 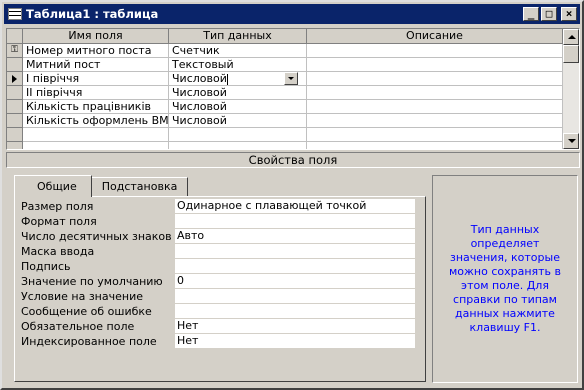 What do you see at coordinates (292, 14) in the screenshot?
I see `title-bar: Таблица1 : таблица _ □ ×` at bounding box center [292, 14].